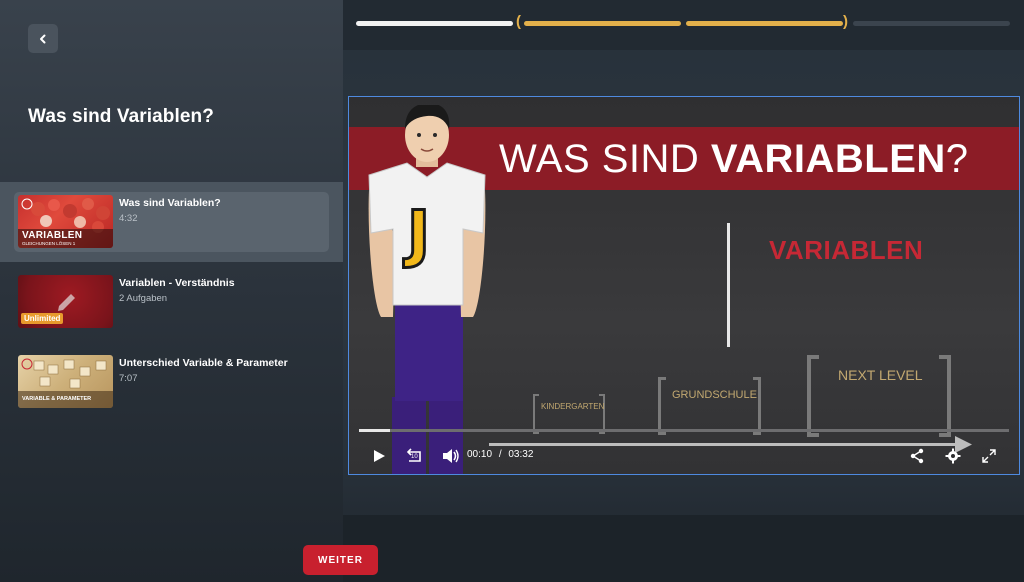  What do you see at coordinates (683, 25) in the screenshot?
I see `course-progress-bar: ( )` at bounding box center [683, 25].